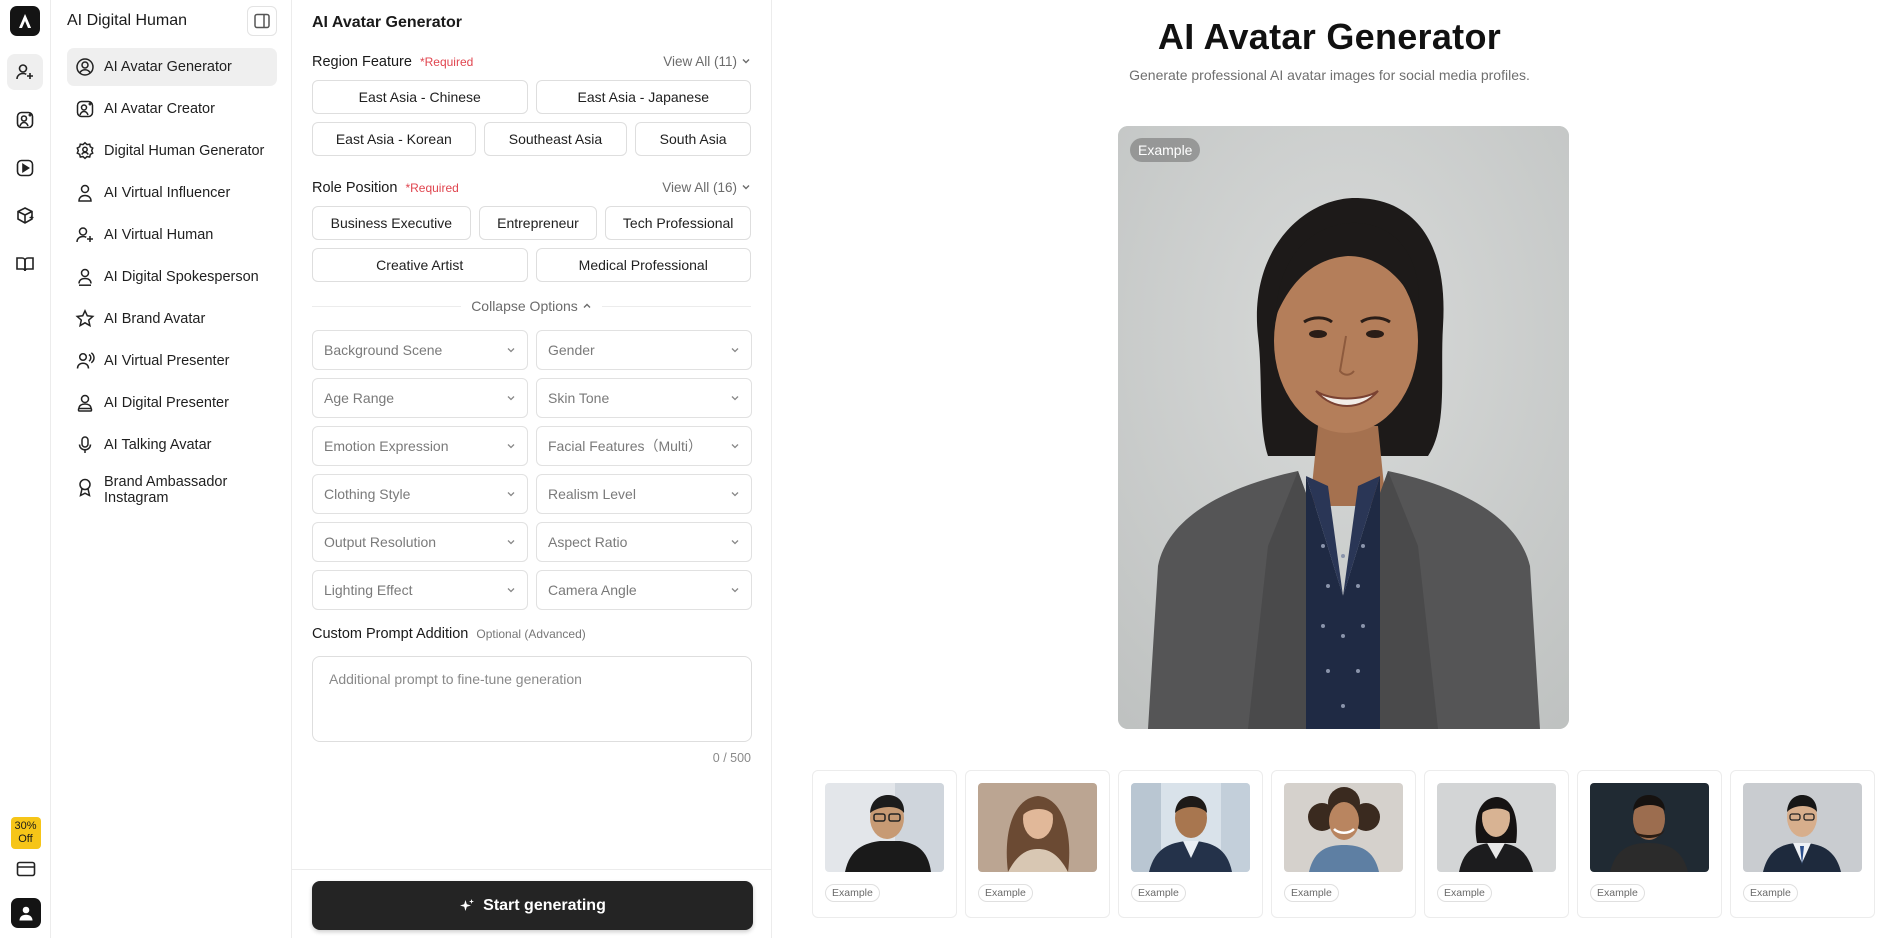 The image size is (1887, 938). I want to click on role-chip-business-executive: Business Executive, so click(391, 223).